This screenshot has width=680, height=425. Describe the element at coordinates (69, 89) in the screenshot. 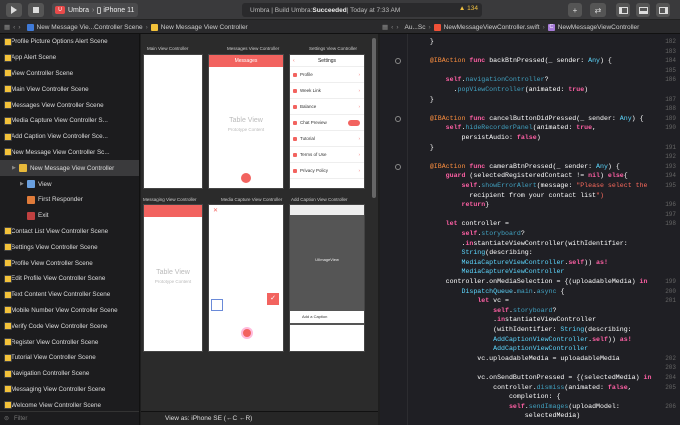

I see `outline-item: ▶Main View Controller Scene` at that location.